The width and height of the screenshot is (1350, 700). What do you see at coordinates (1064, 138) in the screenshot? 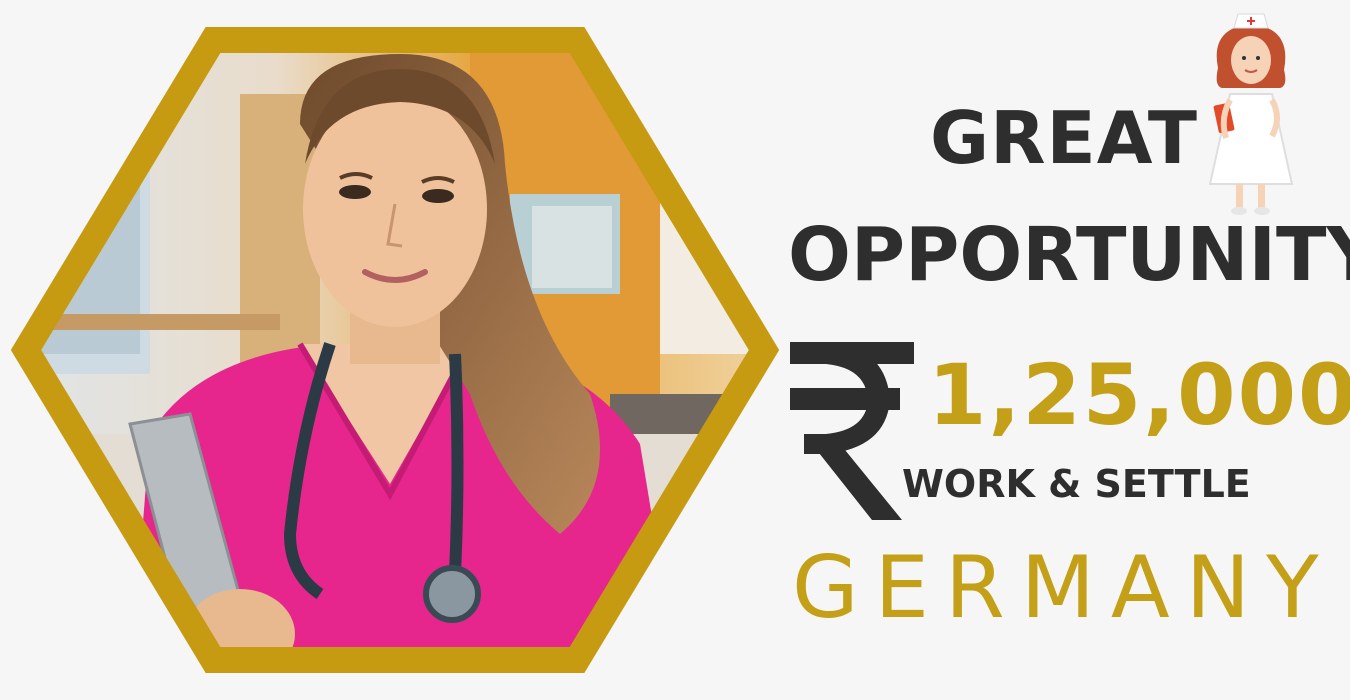
I see `headline-great: GREAT` at bounding box center [1064, 138].